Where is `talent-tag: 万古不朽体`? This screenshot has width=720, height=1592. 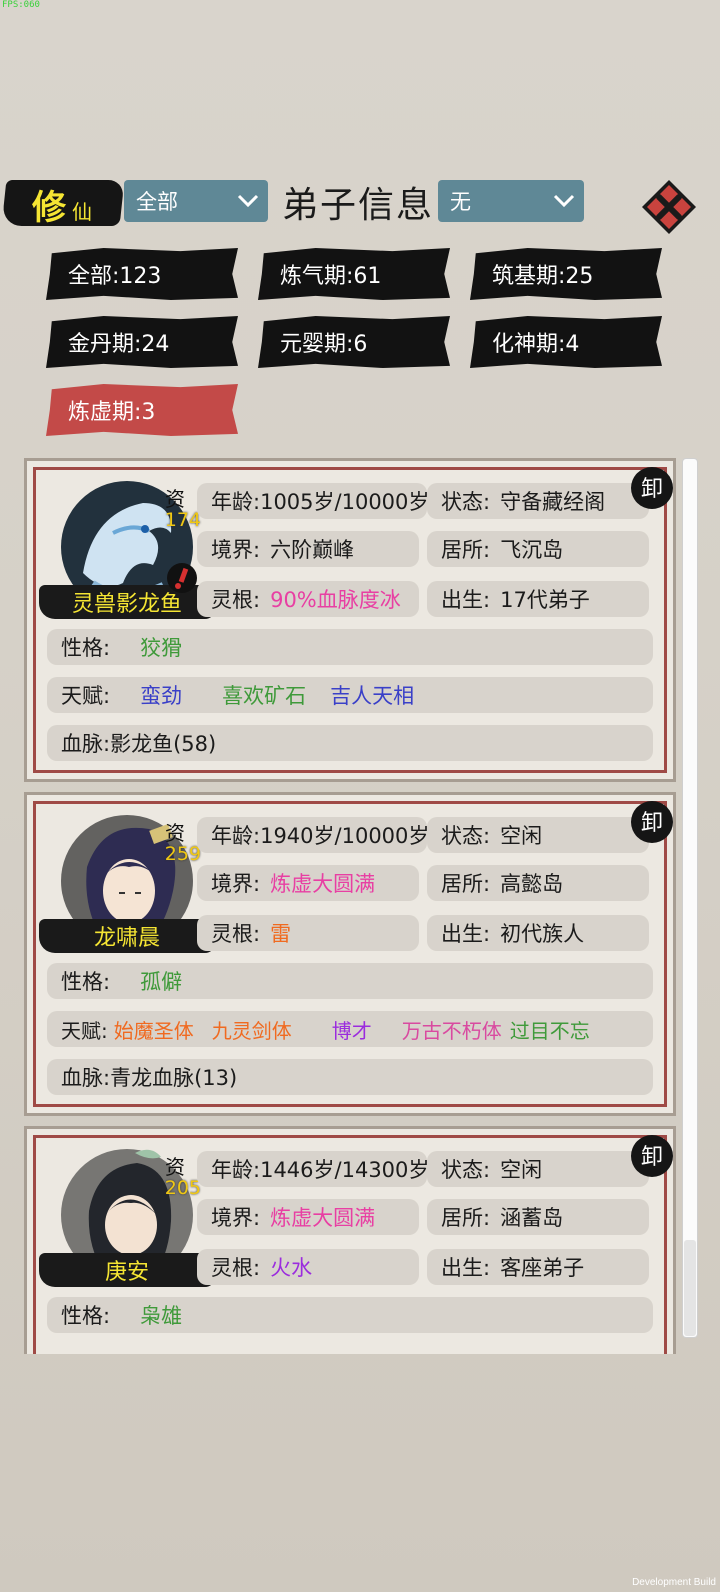
talent-tag: 万古不朽体 is located at coordinates (451, 1030).